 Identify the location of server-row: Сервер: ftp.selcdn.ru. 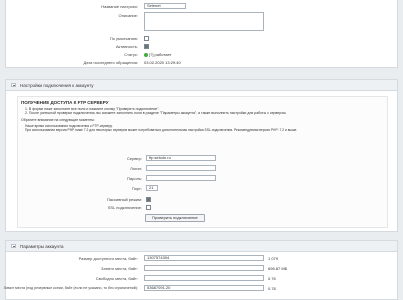
(202, 159).